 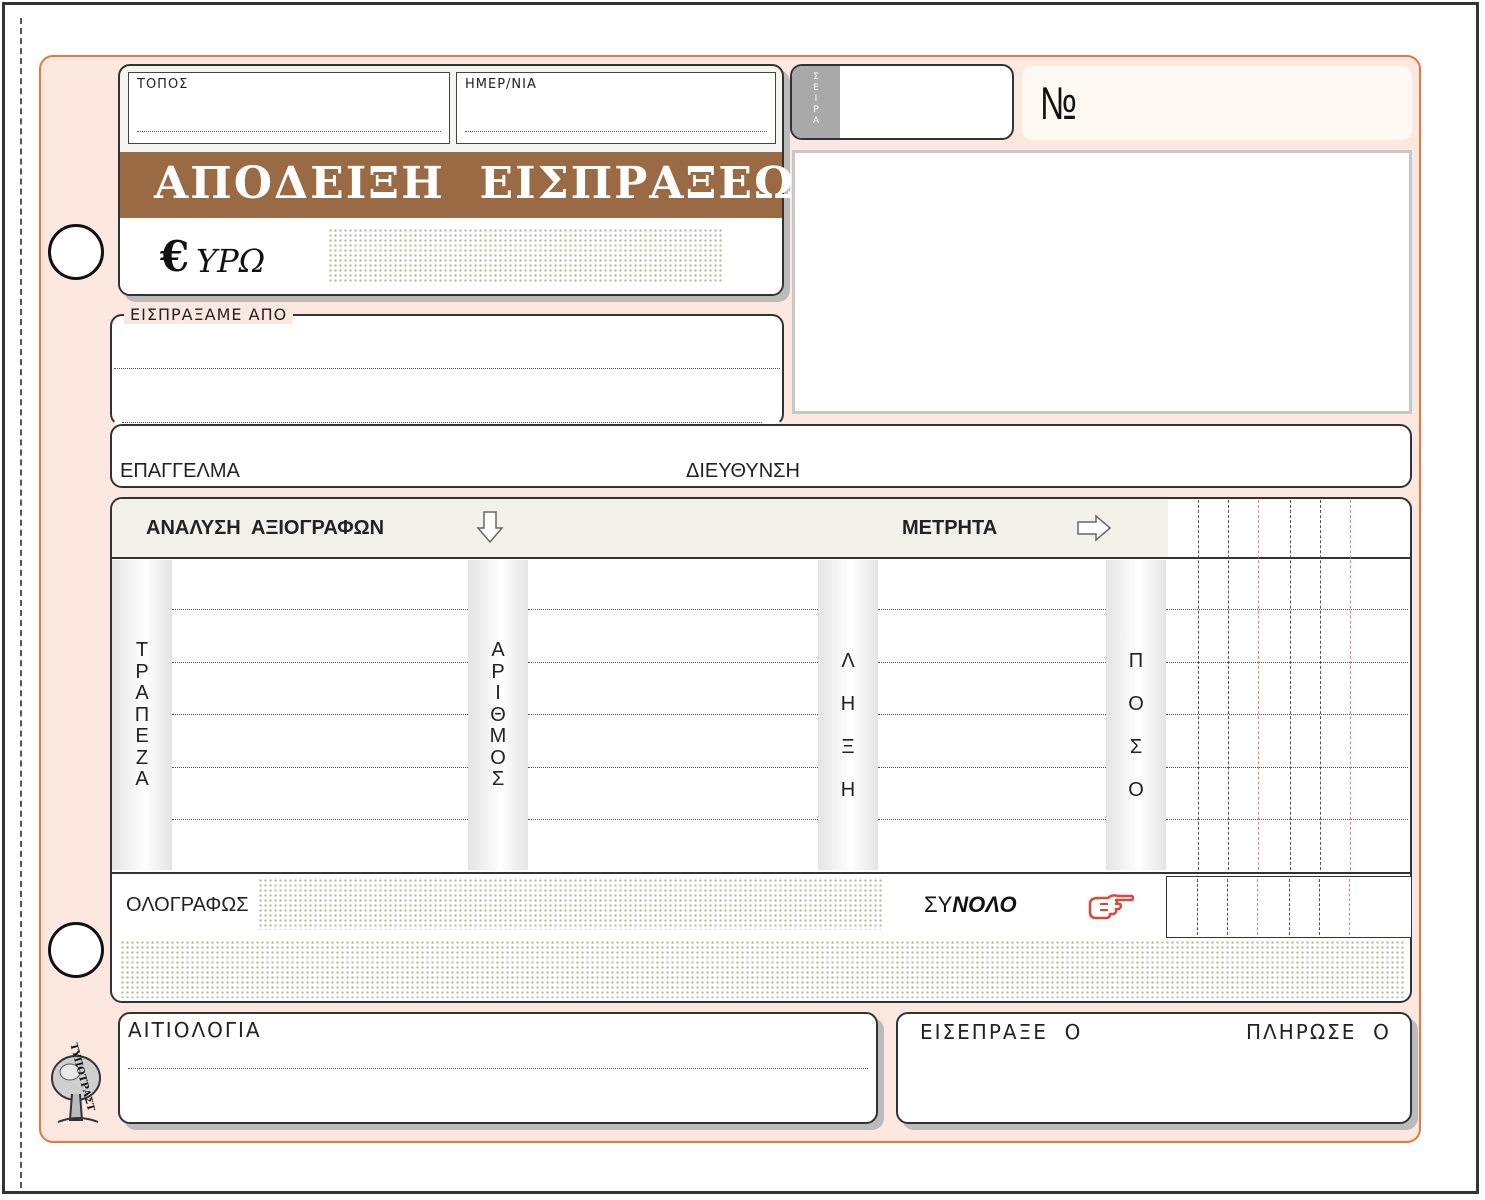 I want to click on bank-column: ΤΡΑΠΕΖΑ, so click(x=142, y=715).